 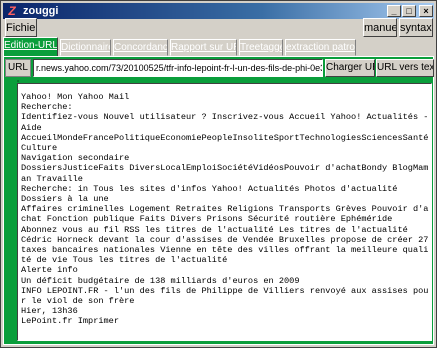 What do you see at coordinates (380, 27) in the screenshot?
I see `manuel-button: manuel` at bounding box center [380, 27].